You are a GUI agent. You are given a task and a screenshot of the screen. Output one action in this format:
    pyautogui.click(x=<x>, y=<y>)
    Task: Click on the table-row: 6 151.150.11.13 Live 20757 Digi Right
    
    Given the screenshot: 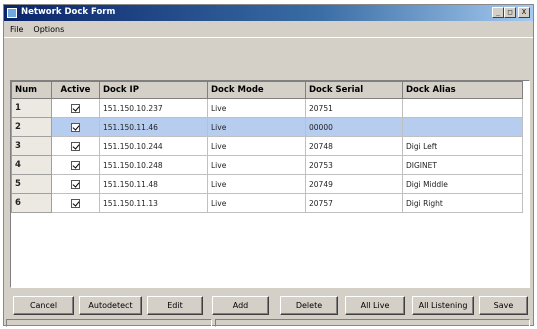 What is the action you would take?
    pyautogui.click(x=267, y=203)
    